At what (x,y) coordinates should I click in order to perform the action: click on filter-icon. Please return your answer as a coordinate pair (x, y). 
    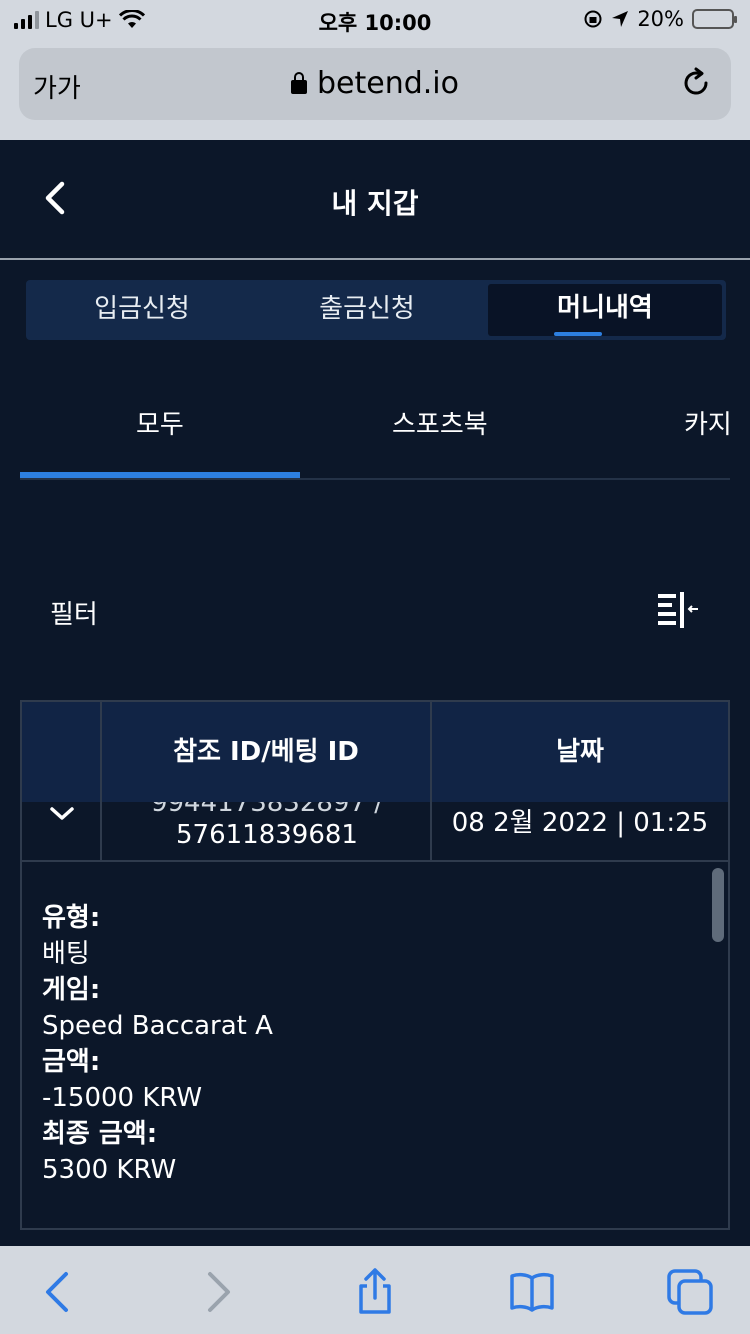
    Looking at the image, I should click on (678, 610).